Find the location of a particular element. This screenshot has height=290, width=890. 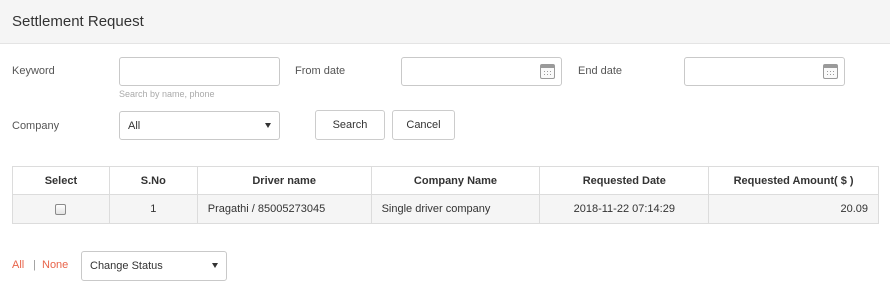

driver-name-link: Pragathi / 85005273045 is located at coordinates (284, 209).